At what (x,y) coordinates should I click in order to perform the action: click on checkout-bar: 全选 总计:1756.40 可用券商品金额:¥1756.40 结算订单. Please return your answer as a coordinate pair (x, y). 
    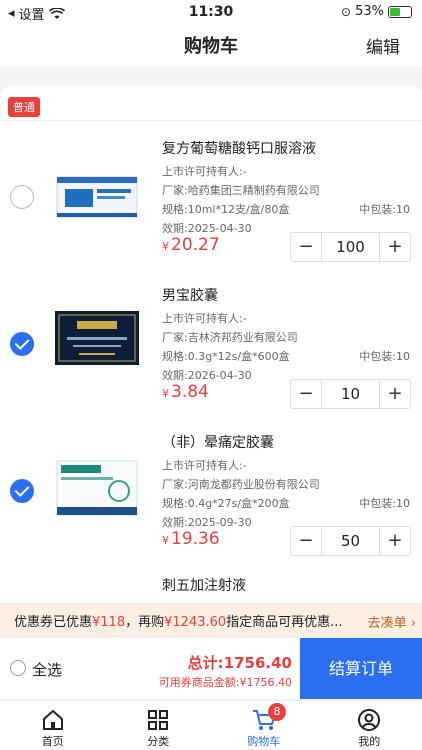
    Looking at the image, I should click on (211, 668).